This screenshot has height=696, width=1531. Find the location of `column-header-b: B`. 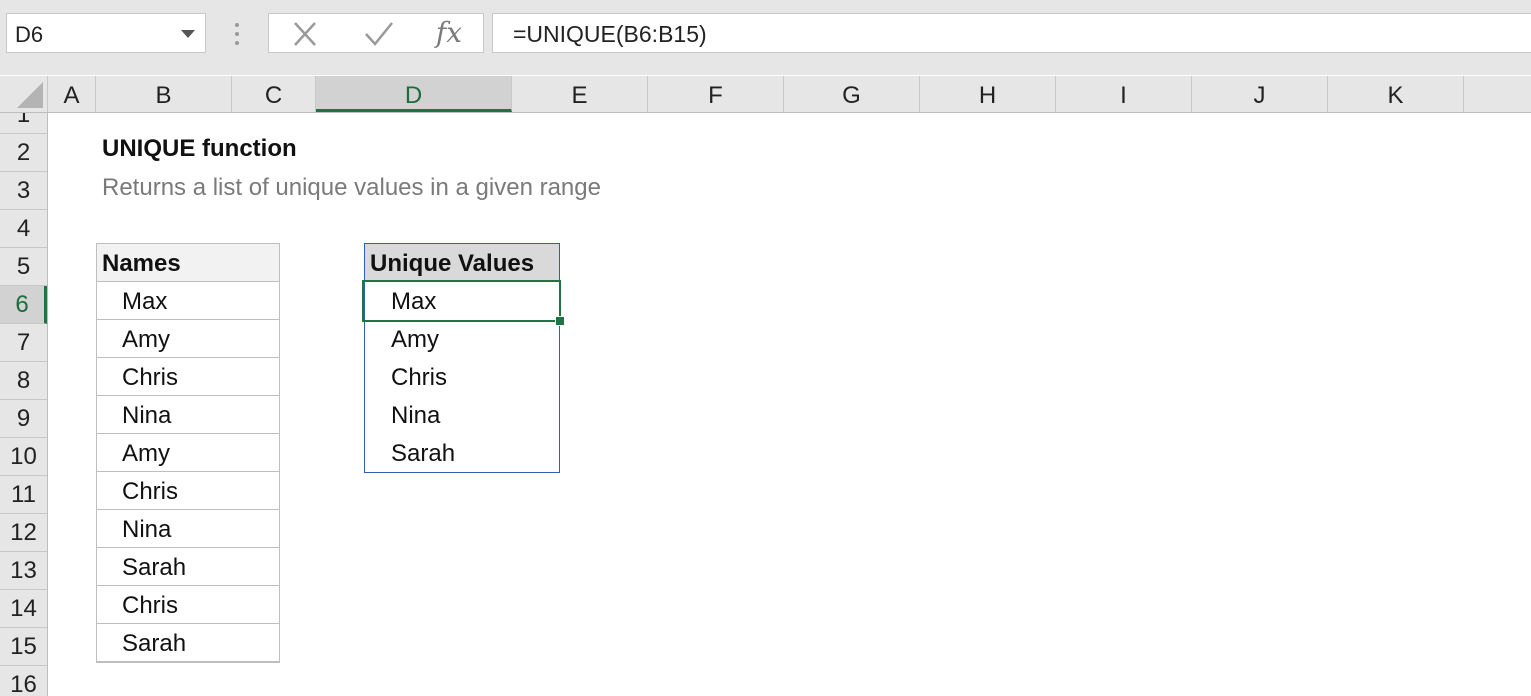

column-header-b: B is located at coordinates (164, 94).